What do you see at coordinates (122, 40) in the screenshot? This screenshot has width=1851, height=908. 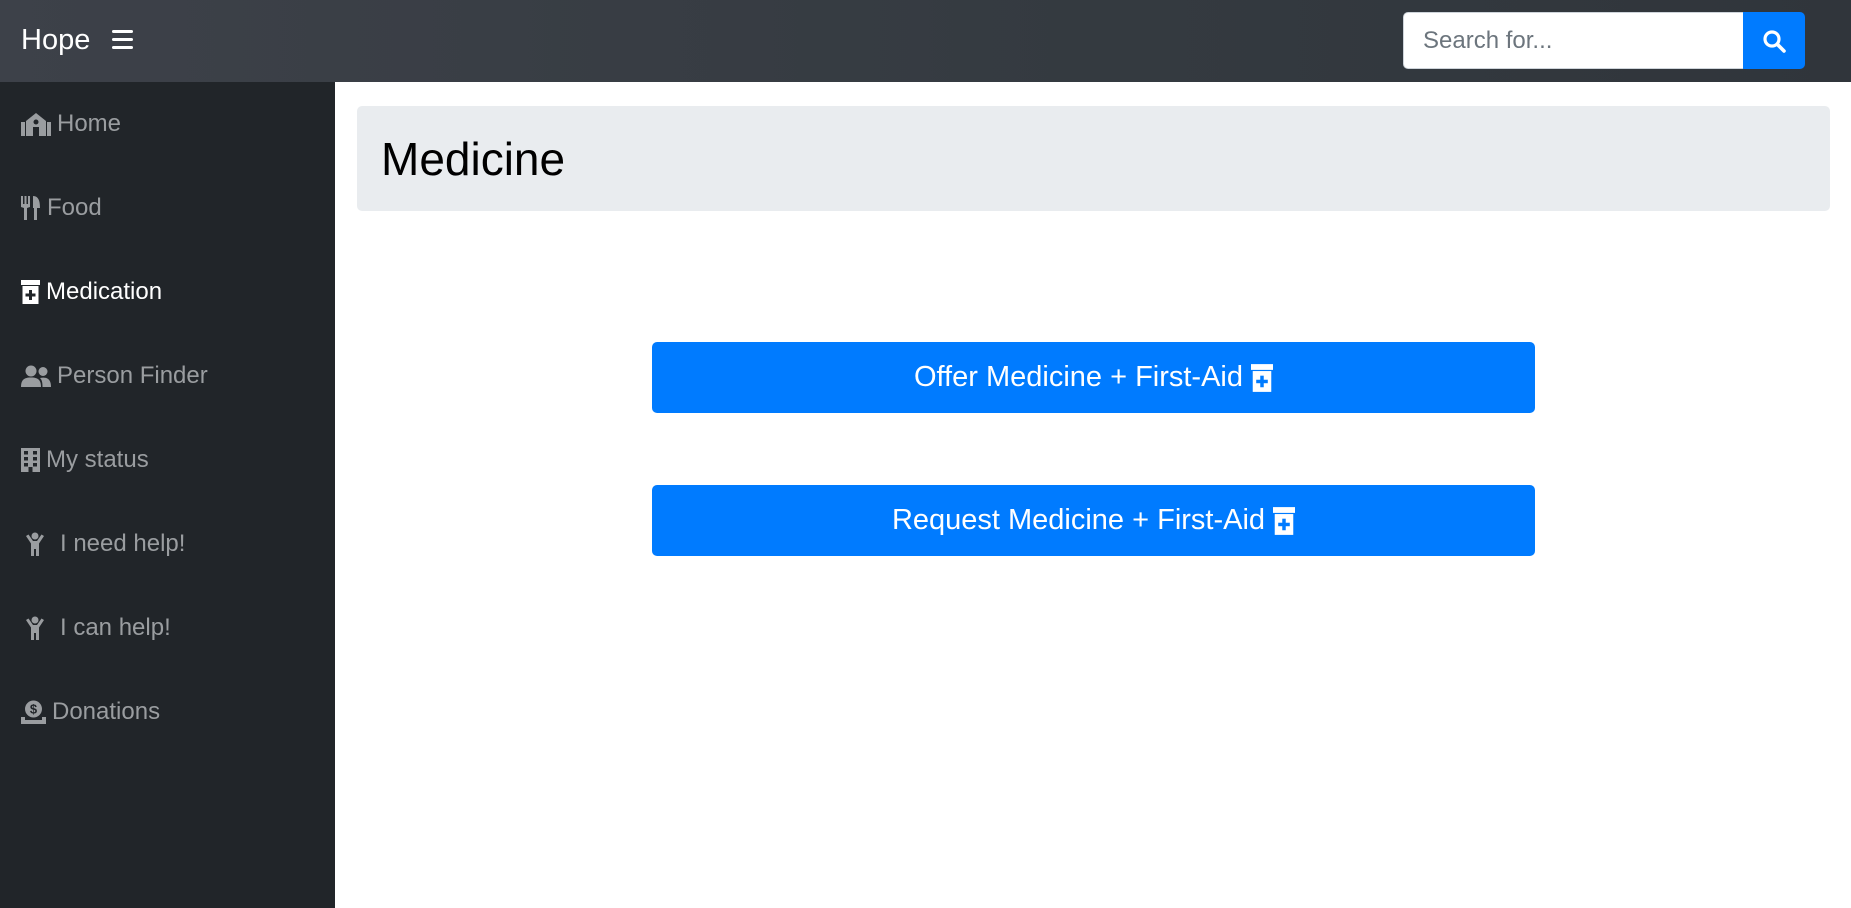 I see `menu-toggle-icon` at bounding box center [122, 40].